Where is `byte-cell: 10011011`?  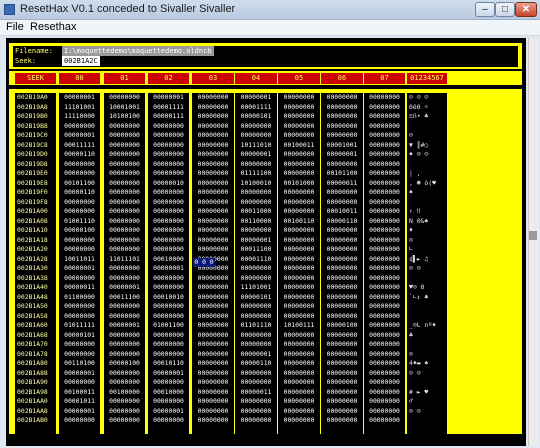 byte-cell: 10011011 is located at coordinates (79, 259).